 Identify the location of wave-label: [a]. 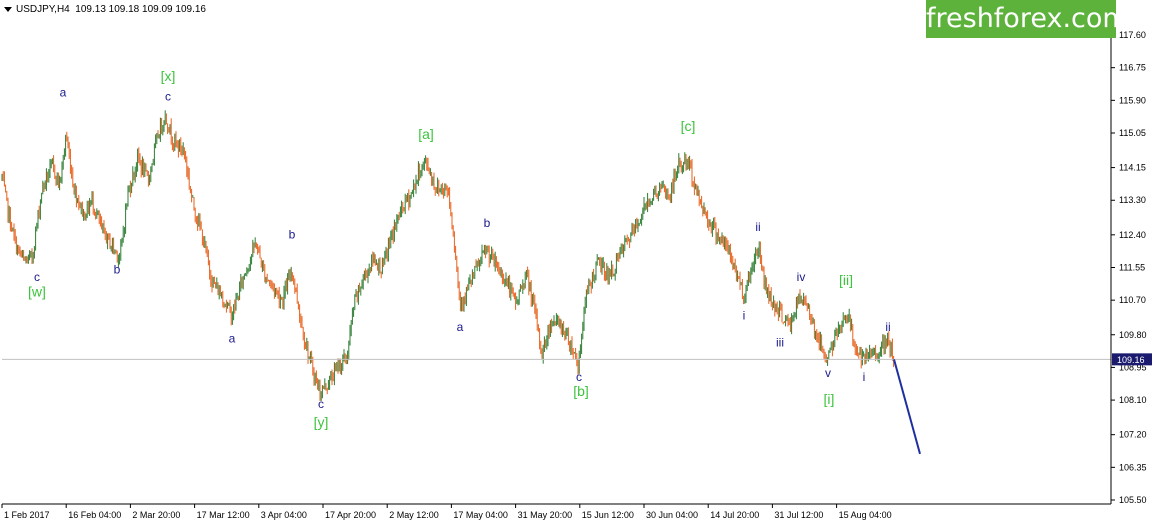
(426, 134).